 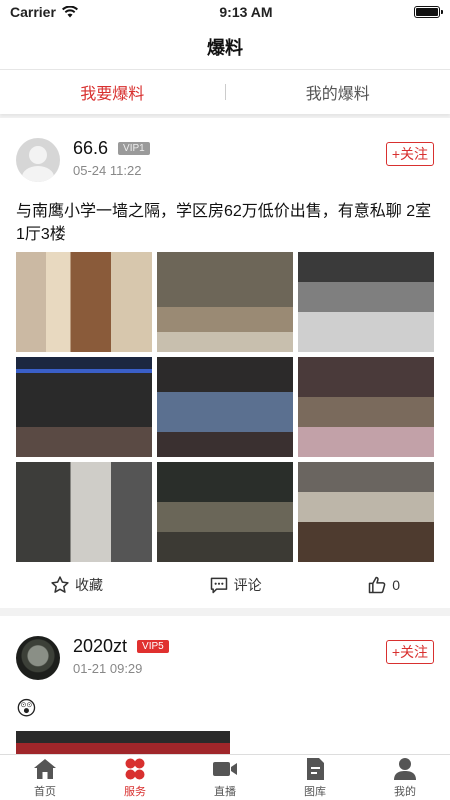 I want to click on post-header: 2020zt VIP5 01-21 09:29 +关注, so click(x=225, y=661).